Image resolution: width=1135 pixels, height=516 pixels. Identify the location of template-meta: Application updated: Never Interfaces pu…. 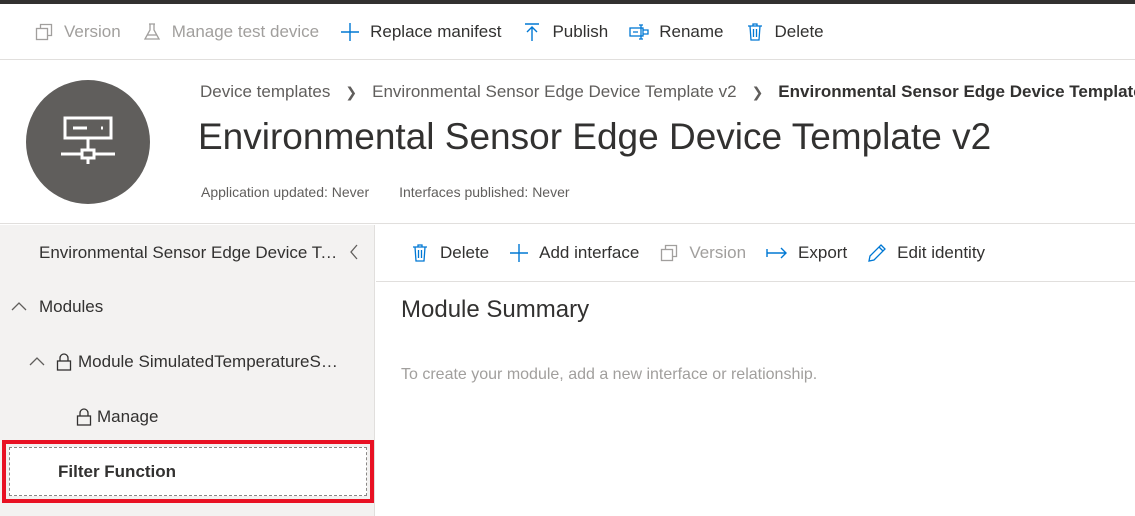
(385, 192).